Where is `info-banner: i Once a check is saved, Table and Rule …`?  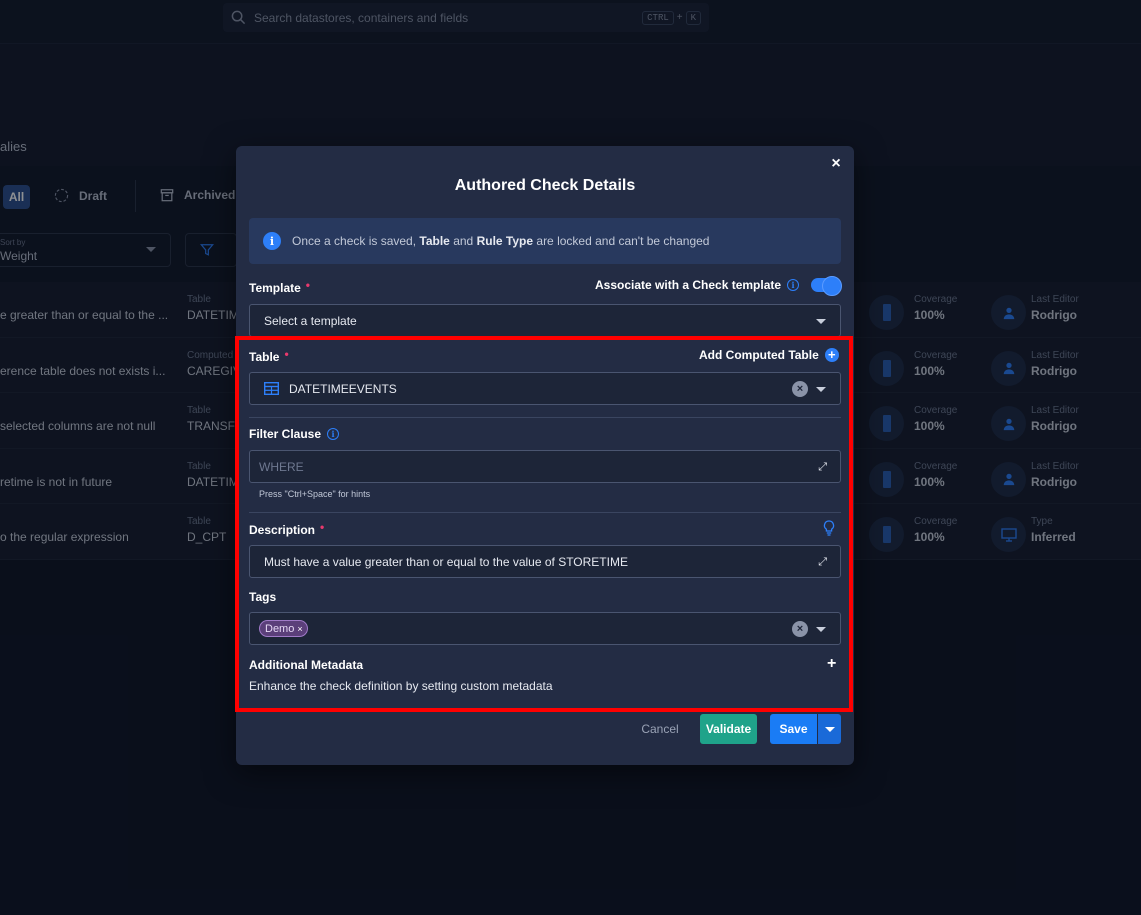 info-banner: i Once a check is saved, Table and Rule … is located at coordinates (545, 241).